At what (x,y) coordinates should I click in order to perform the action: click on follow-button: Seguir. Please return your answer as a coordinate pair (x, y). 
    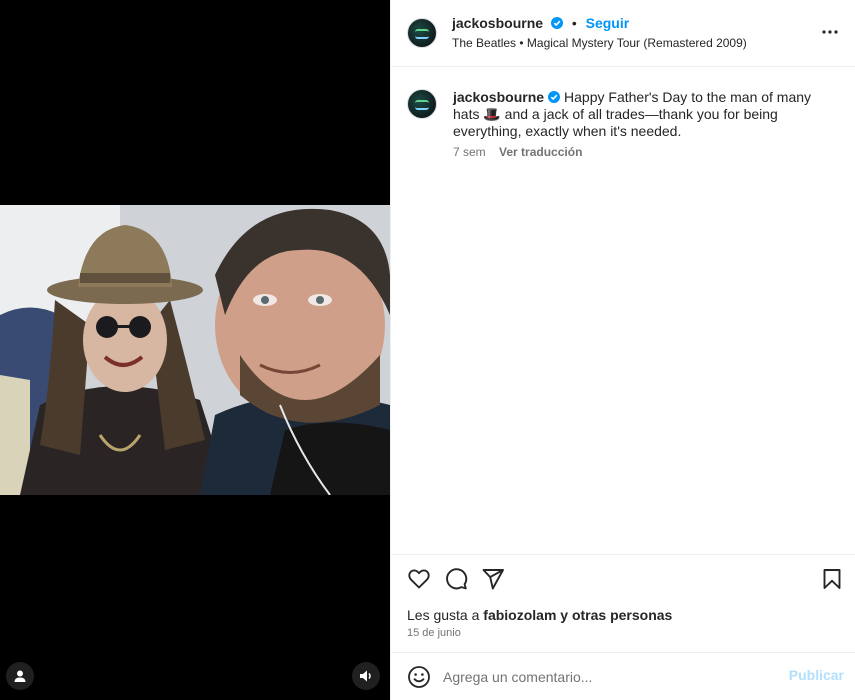
    Looking at the image, I should click on (608, 23).